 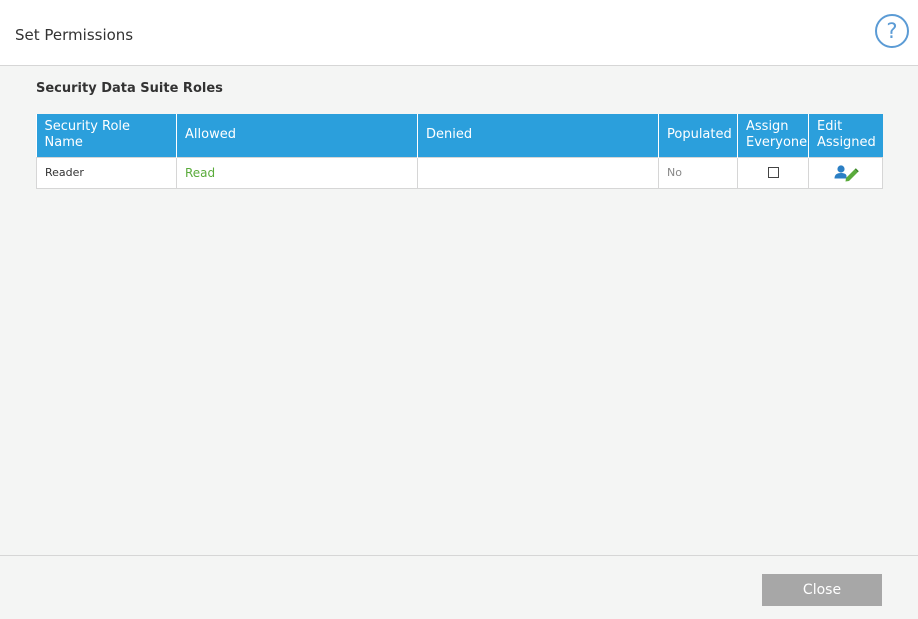 I want to click on column-header-edit-assigned: Edit Assigned, so click(x=845, y=135).